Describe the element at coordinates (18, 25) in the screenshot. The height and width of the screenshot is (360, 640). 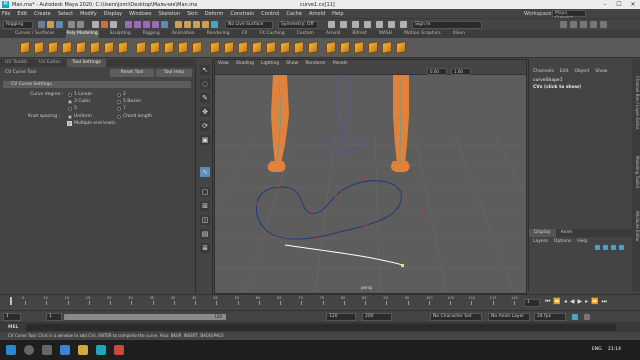
I see `menu-set-dropdown: Rigging` at that location.